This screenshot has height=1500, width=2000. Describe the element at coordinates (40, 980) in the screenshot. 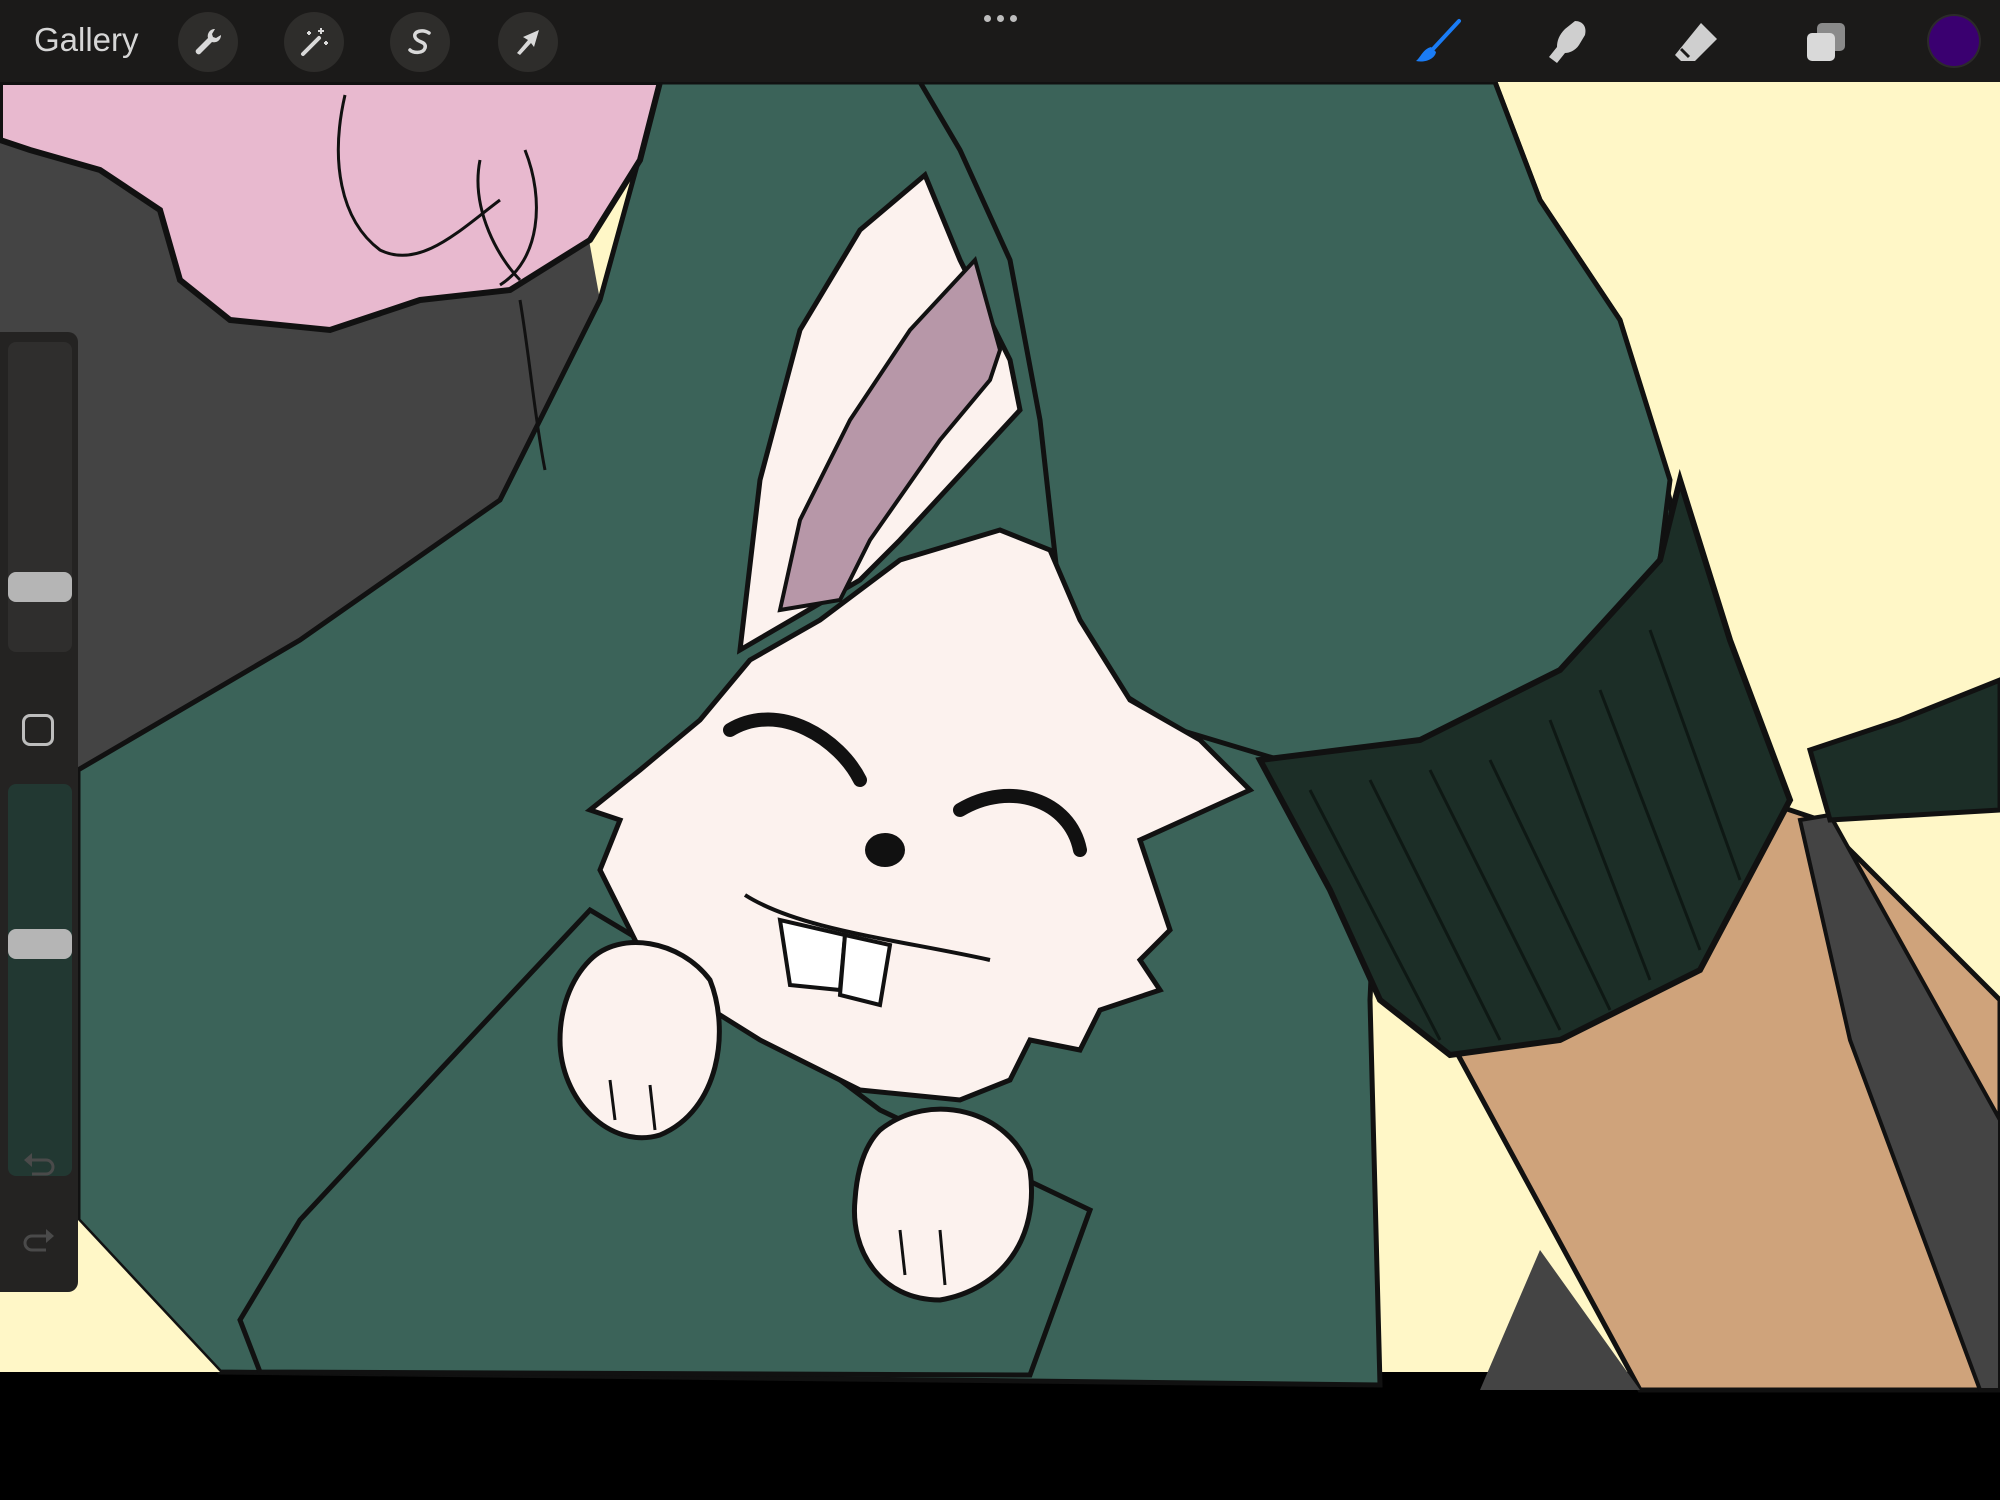

I see `opacity-slider` at that location.